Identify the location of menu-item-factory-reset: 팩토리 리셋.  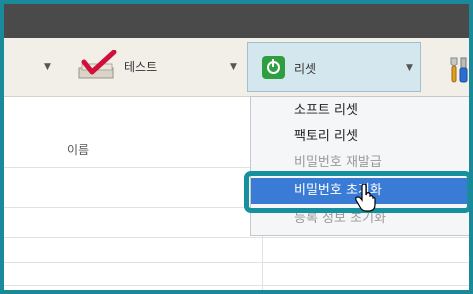
(360, 137).